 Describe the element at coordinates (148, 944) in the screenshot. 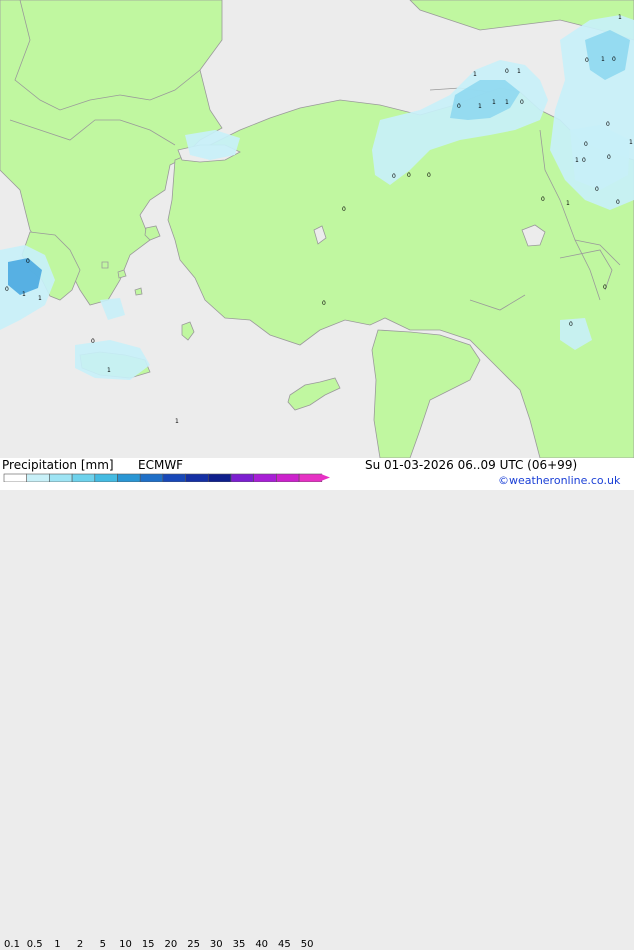

I see `colorbar-tick-label: 15` at that location.